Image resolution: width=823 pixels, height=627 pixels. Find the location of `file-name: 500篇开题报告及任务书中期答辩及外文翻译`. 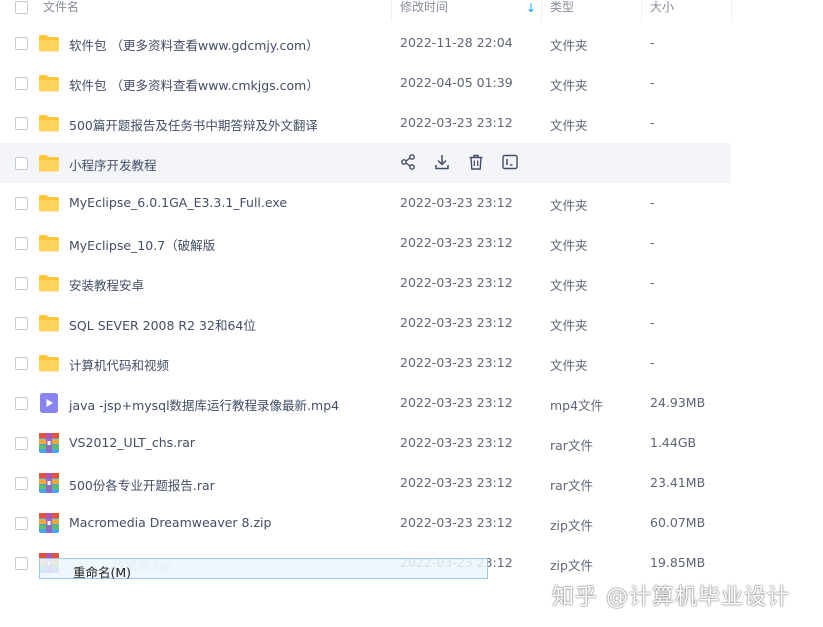

file-name: 500篇开题报告及任务书中期答辩及外文翻译 is located at coordinates (193, 124).